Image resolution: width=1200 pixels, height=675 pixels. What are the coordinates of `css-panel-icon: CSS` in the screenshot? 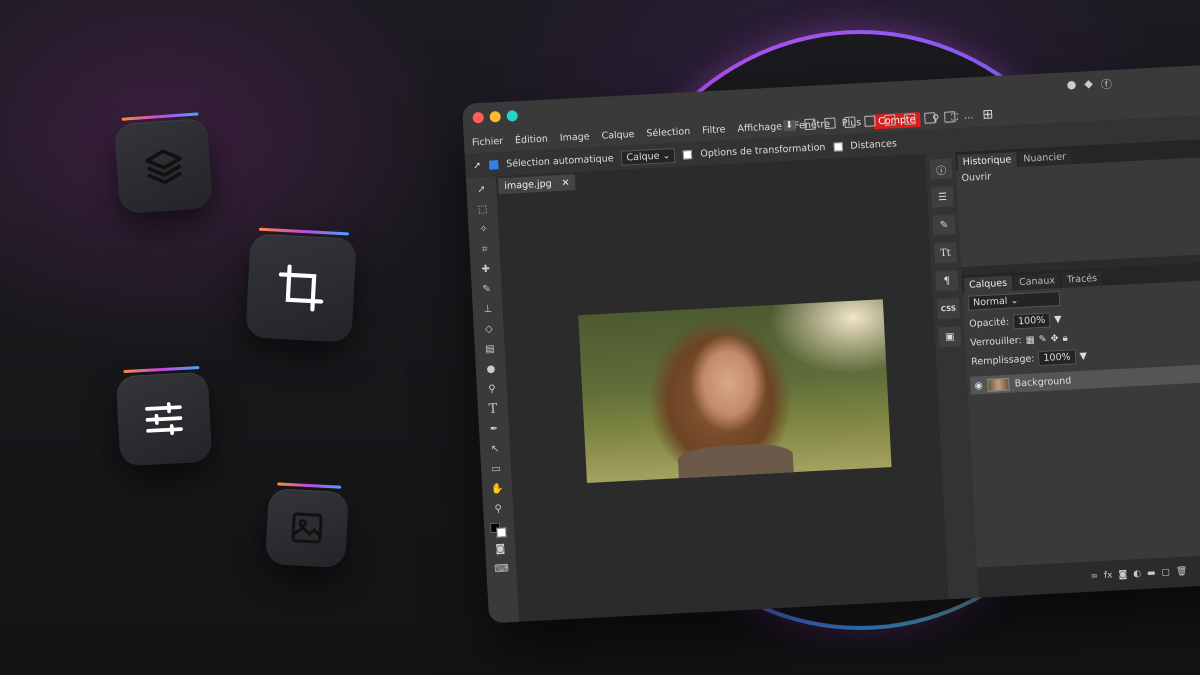 It's located at (948, 309).